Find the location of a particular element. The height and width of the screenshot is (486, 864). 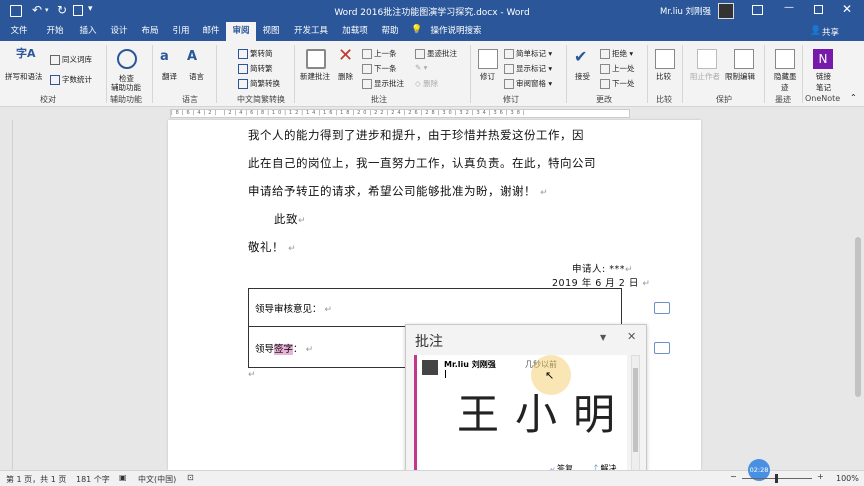

translate-icon: a is located at coordinates (170, 59).